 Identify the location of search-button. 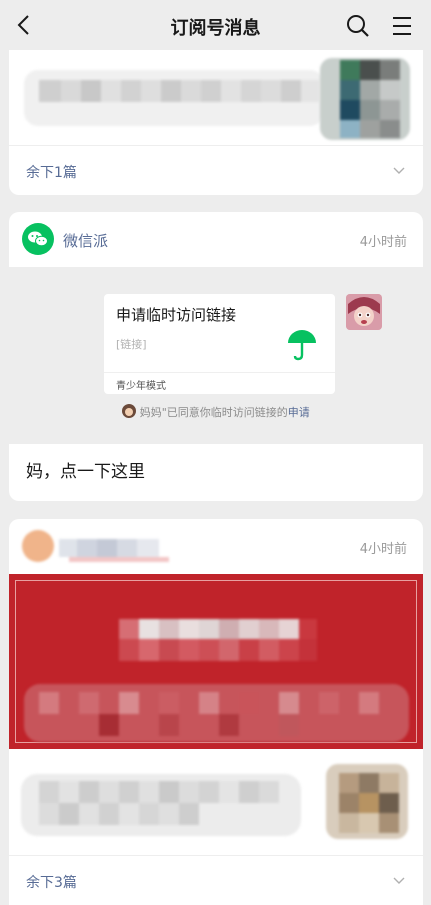
(358, 26).